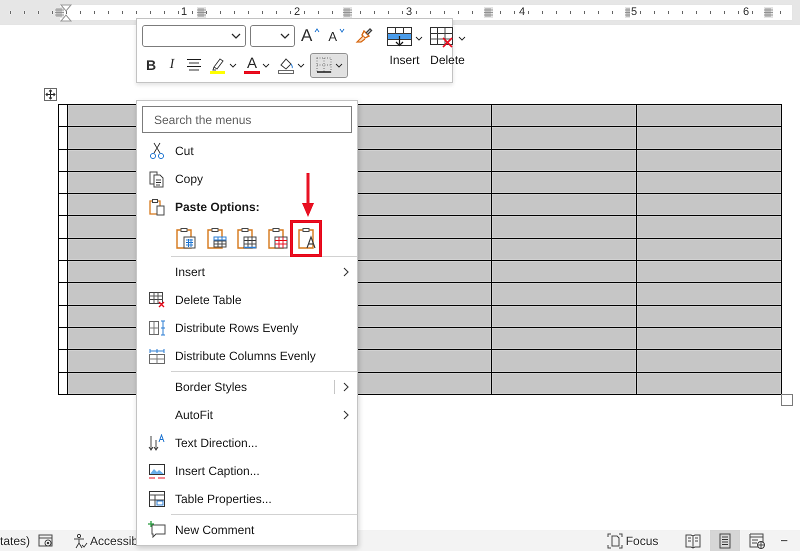  What do you see at coordinates (247, 300) in the screenshot?
I see `menu-item: Delete Table` at bounding box center [247, 300].